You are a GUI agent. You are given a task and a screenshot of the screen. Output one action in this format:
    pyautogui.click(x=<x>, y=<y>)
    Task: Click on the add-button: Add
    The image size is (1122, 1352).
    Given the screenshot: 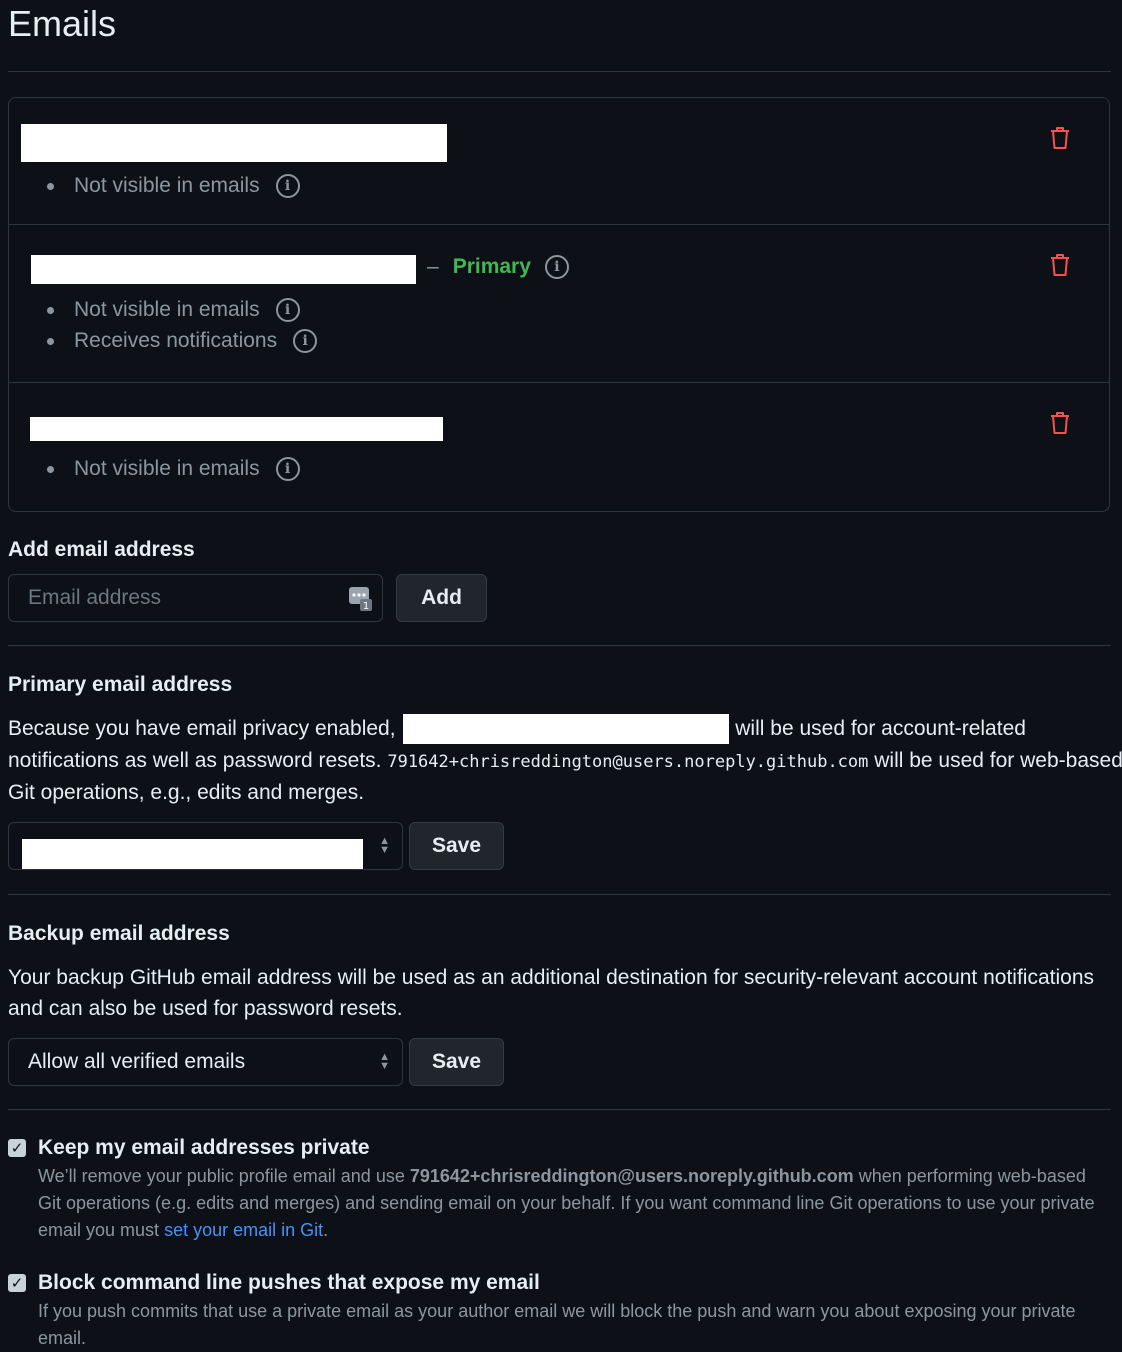 What is the action you would take?
    pyautogui.click(x=441, y=598)
    